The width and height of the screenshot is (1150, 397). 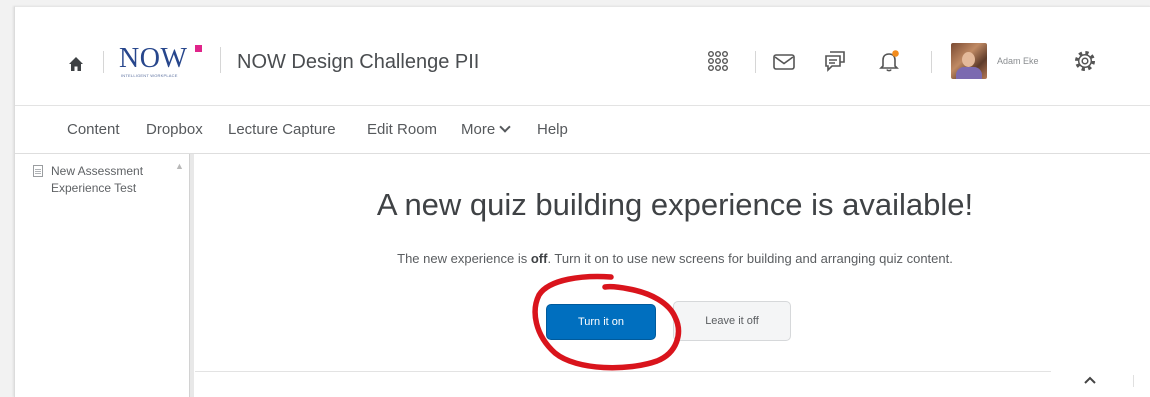 What do you see at coordinates (402, 129) in the screenshot?
I see `nav-item-edit-room: Edit Room` at bounding box center [402, 129].